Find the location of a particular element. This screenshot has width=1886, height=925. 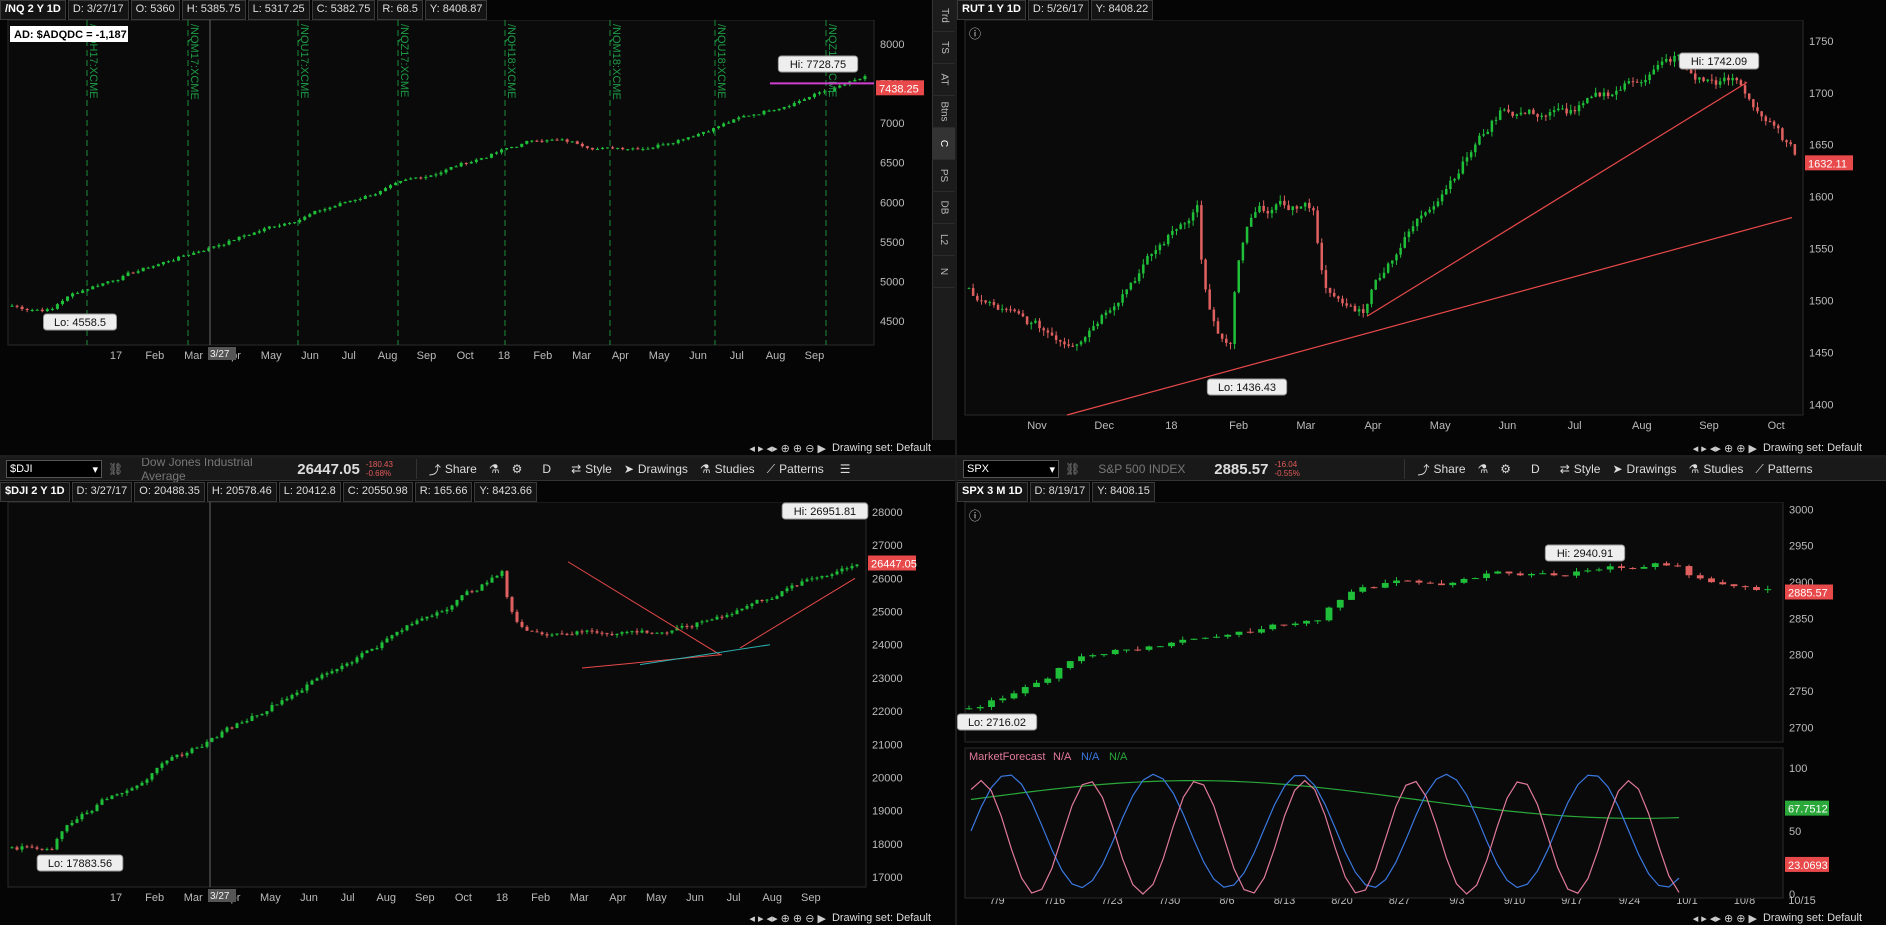

side-tab-ps: PS is located at coordinates (944, 176).